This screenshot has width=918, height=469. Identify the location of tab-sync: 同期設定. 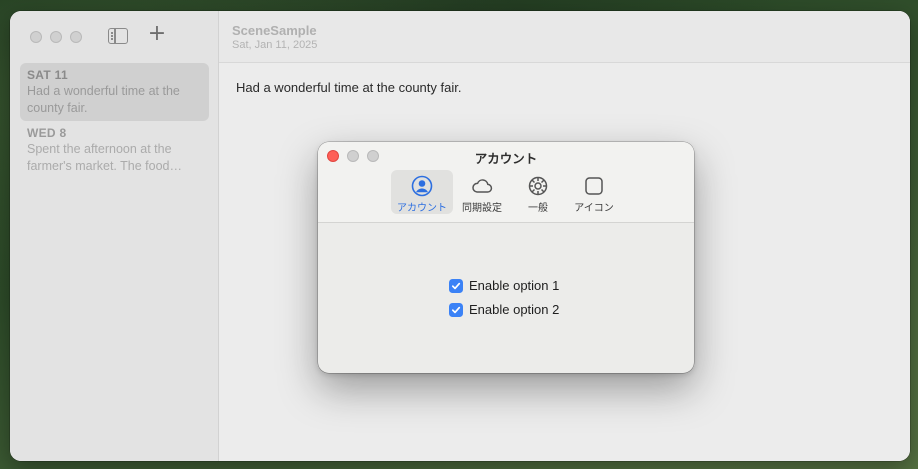
(482, 192).